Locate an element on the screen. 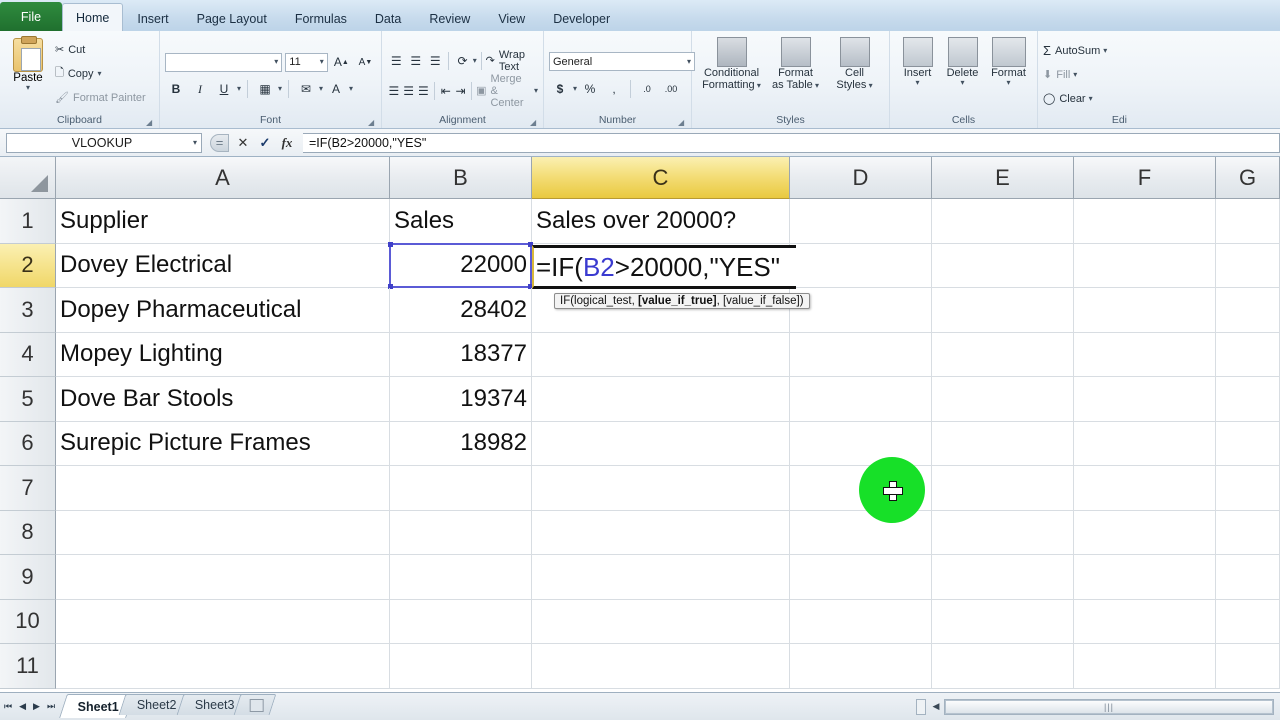 The height and width of the screenshot is (720, 1280). column-header-b: B is located at coordinates (461, 178).